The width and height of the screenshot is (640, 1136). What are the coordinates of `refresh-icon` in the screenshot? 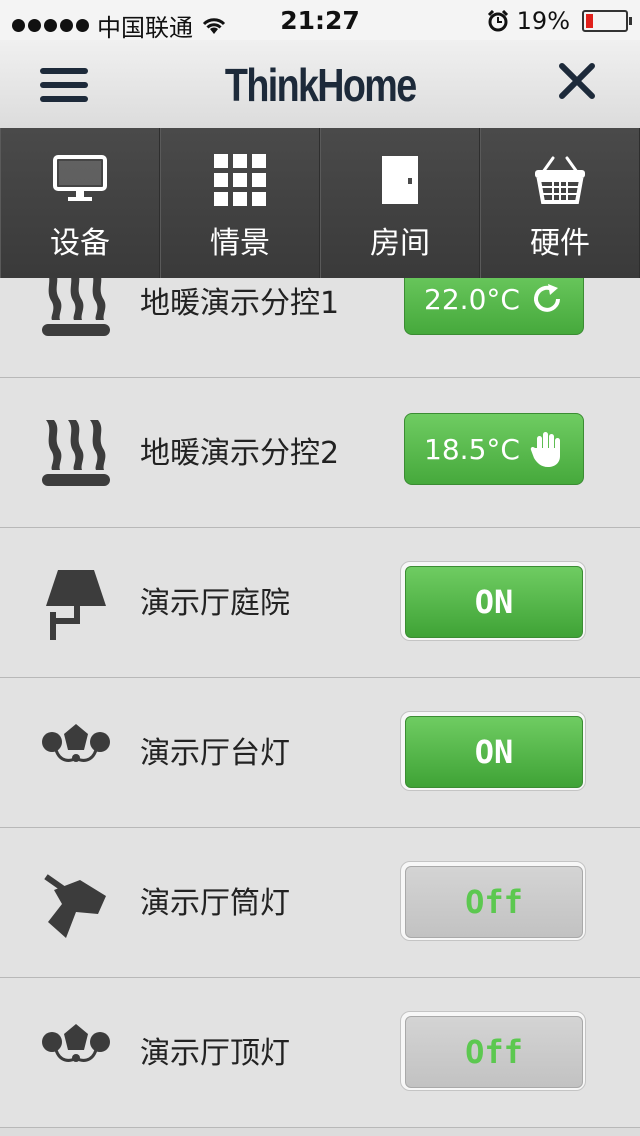 It's located at (547, 299).